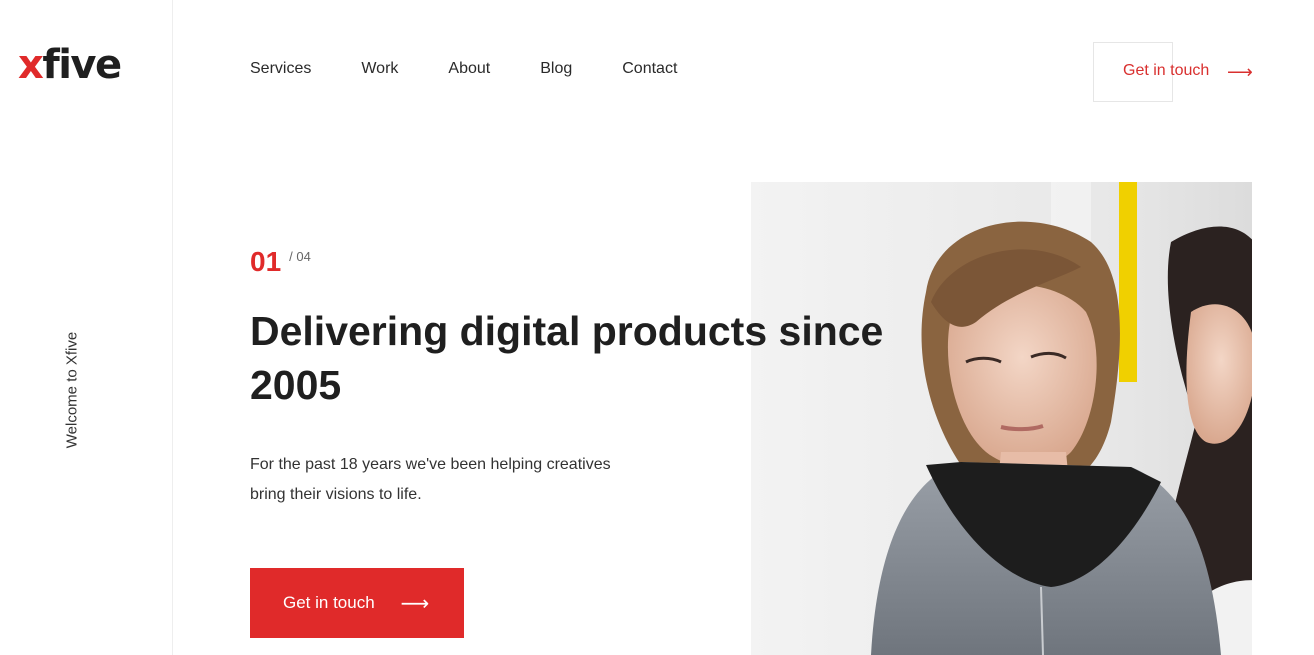 This screenshot has width=1314, height=655. I want to click on nav-blog: Blog, so click(556, 69).